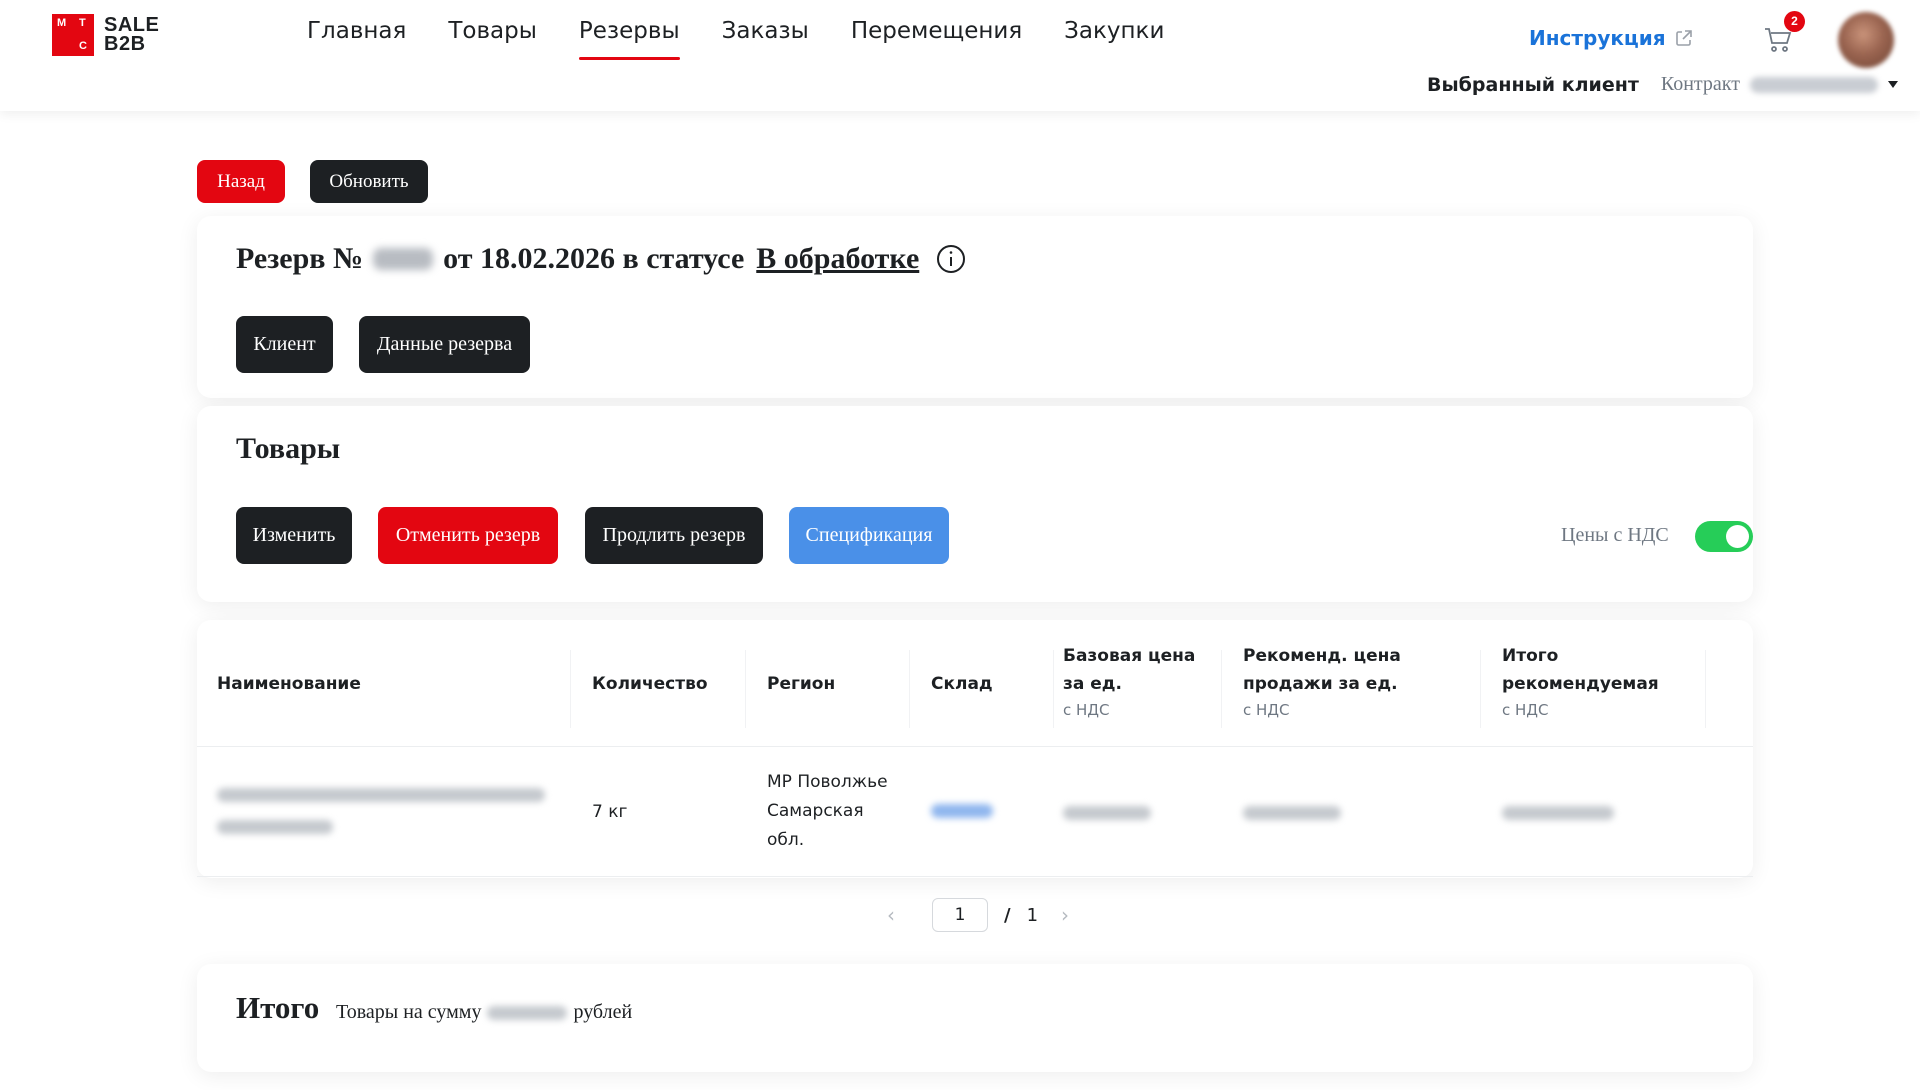 Image resolution: width=1920 pixels, height=1090 pixels. I want to click on nav-item-orders: Заказы, so click(765, 39).